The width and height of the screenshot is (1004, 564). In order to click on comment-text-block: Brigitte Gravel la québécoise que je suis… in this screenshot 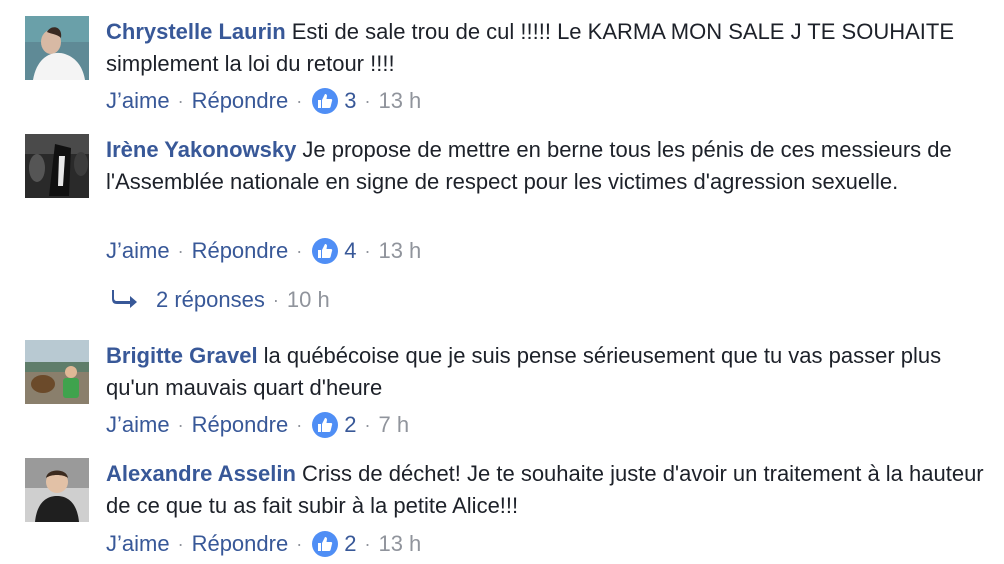, I will do `click(546, 372)`.